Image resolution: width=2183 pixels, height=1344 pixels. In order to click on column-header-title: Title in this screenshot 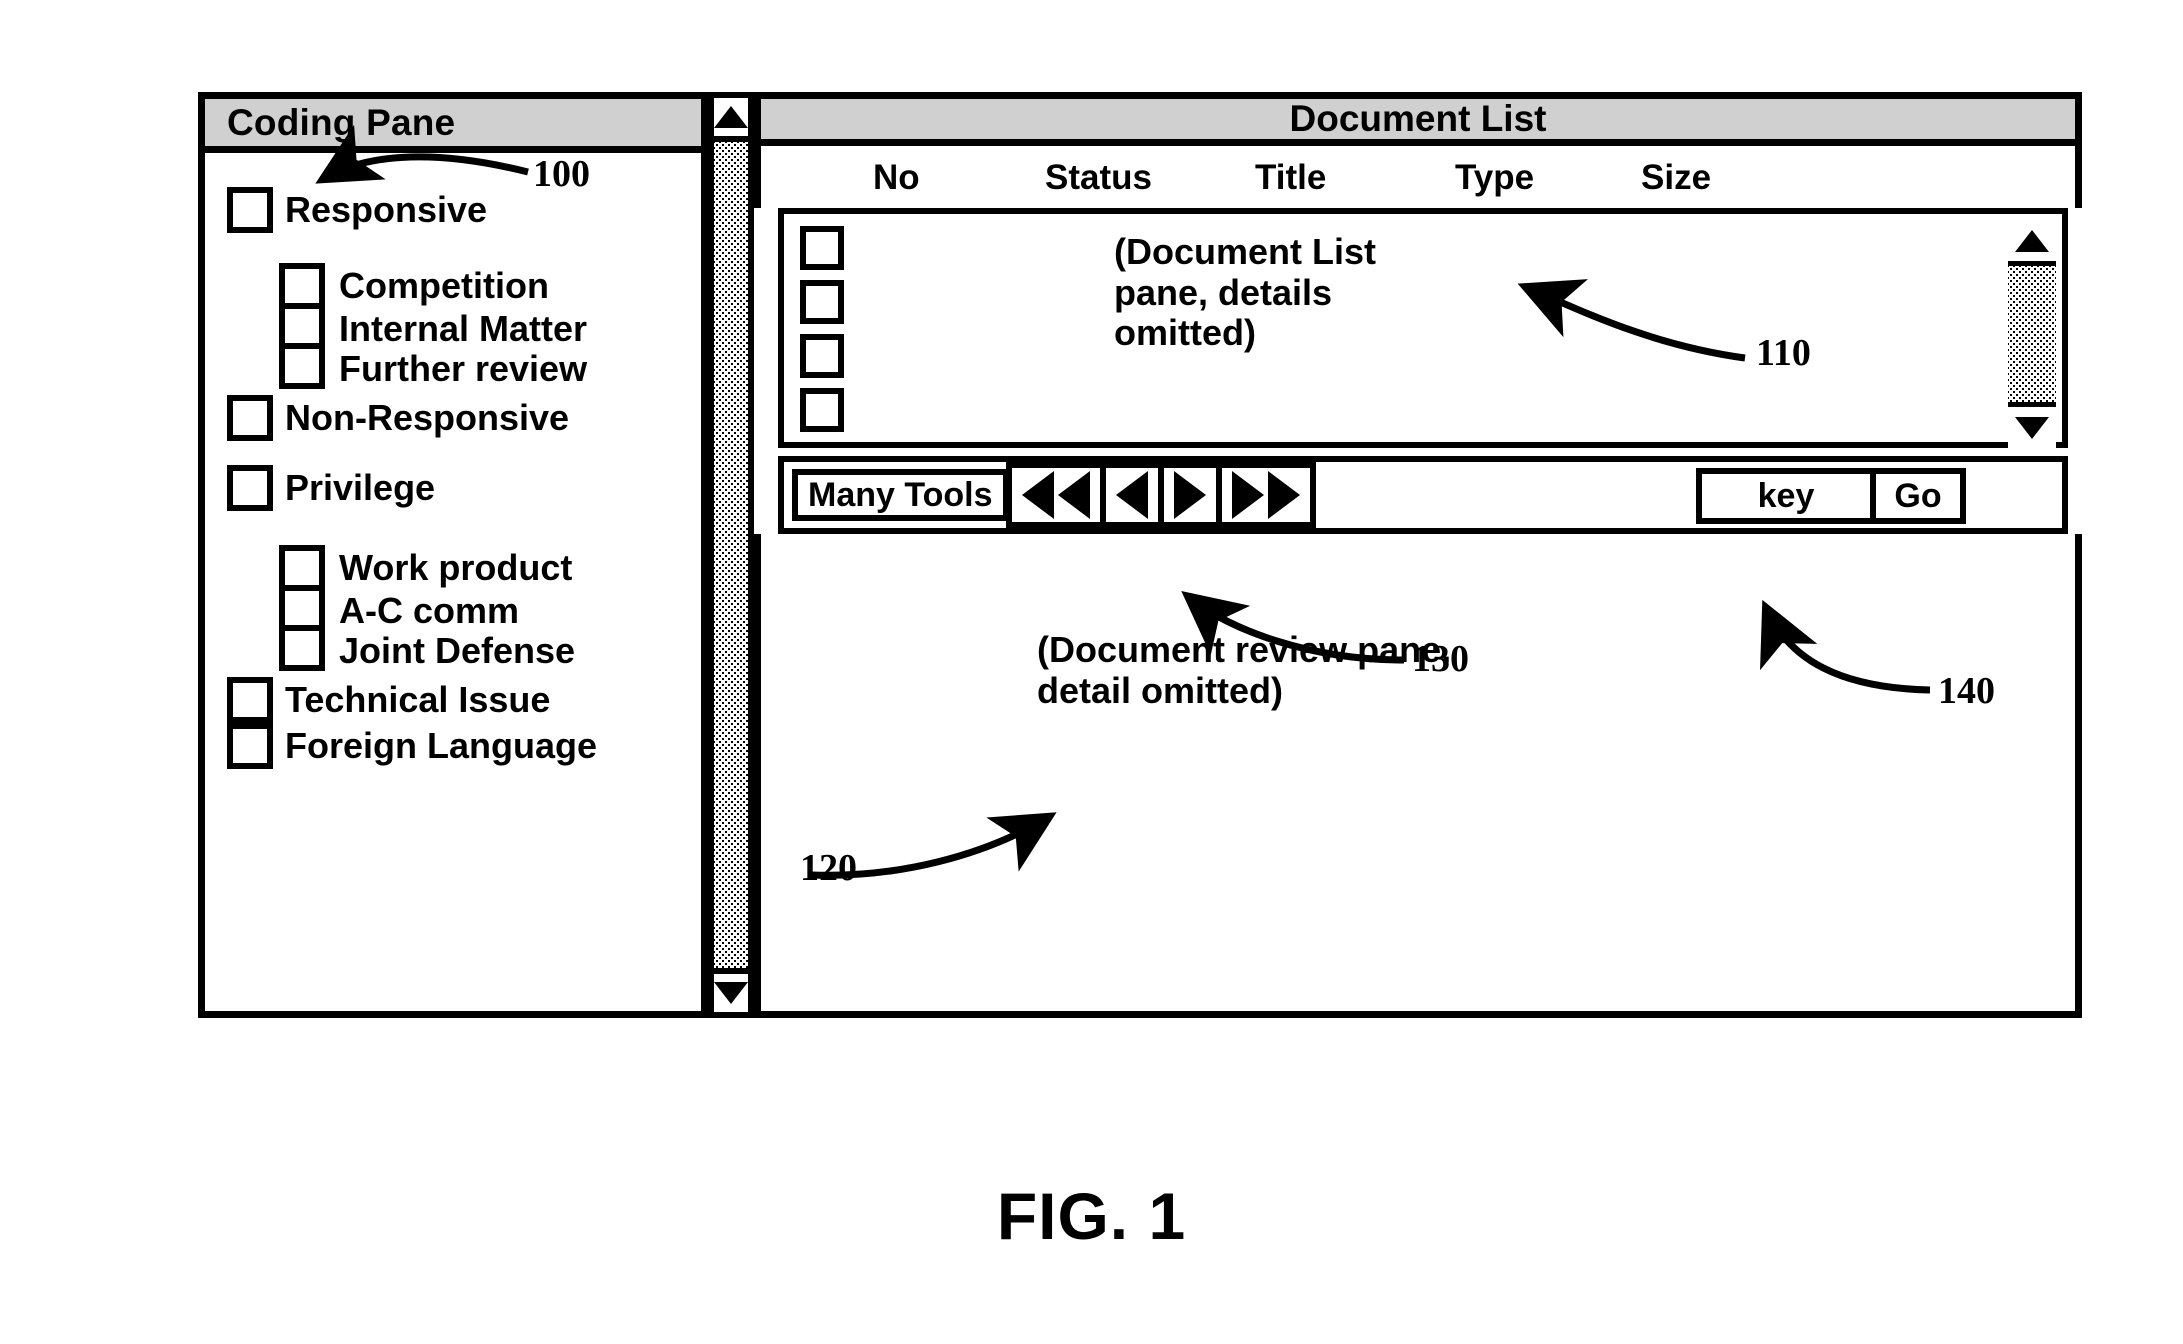, I will do `click(1290, 178)`.